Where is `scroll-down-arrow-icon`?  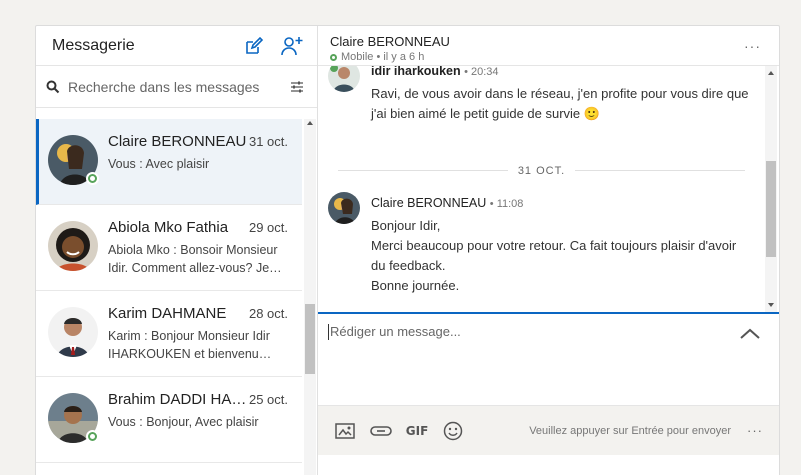
scroll-down-arrow-icon is located at coordinates (771, 305).